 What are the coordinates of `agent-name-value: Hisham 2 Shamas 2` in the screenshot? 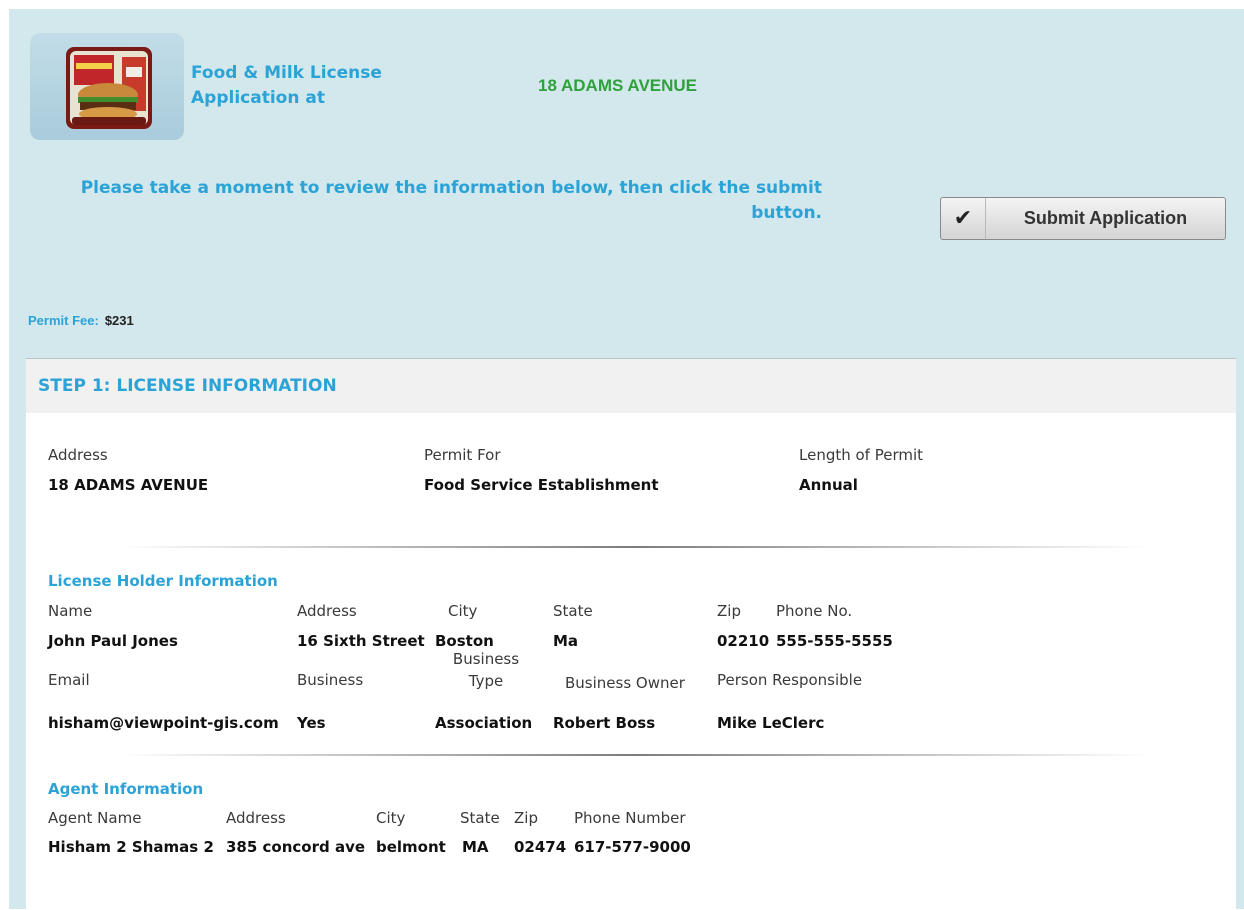 It's located at (131, 847).